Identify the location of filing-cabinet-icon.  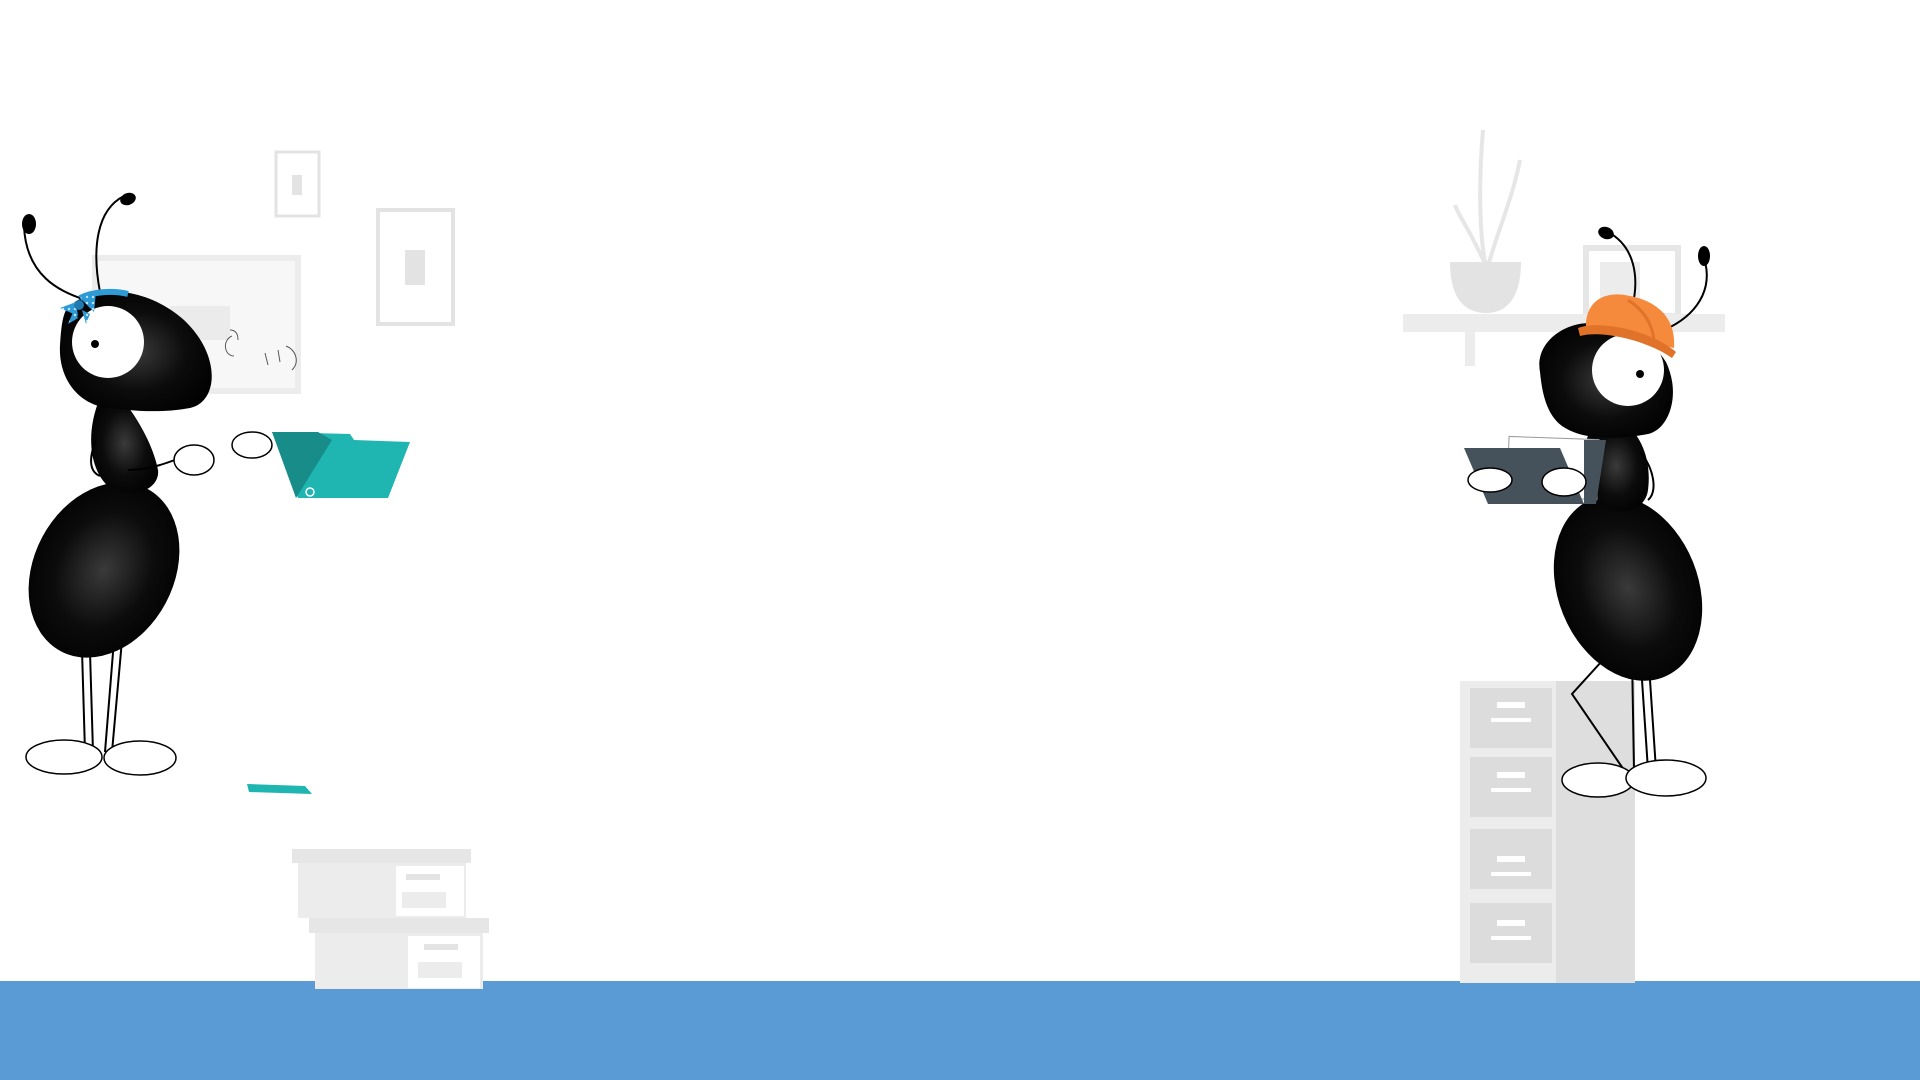
(1547, 832).